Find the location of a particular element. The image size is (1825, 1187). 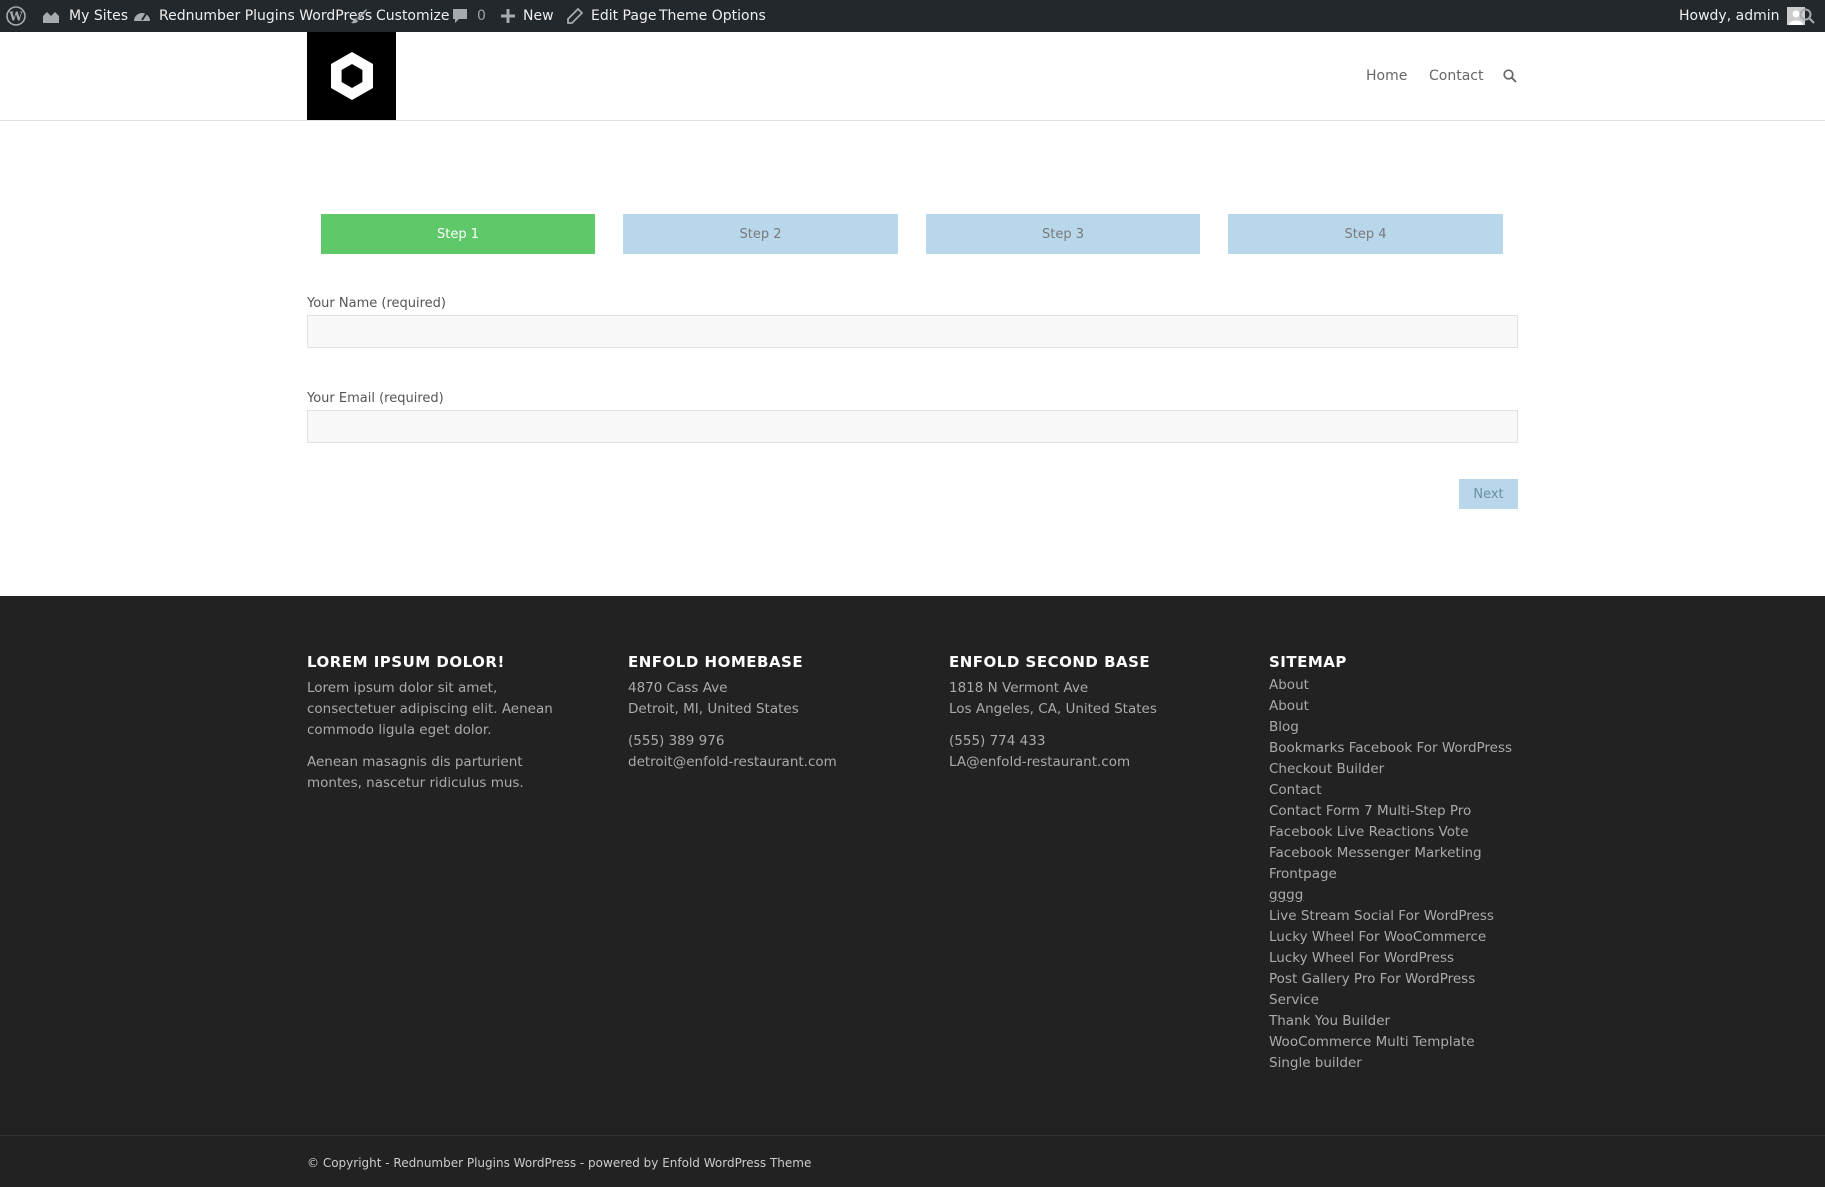

step-tab-1: Step 1 is located at coordinates (458, 234).